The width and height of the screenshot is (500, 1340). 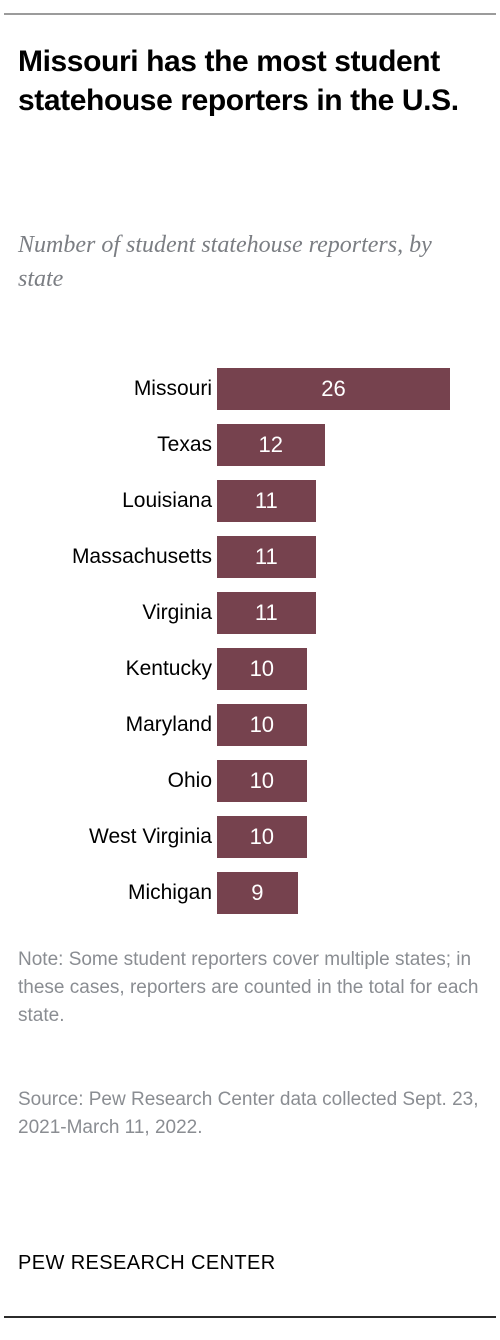 I want to click on chart-footer-brand: PEW RESEARCH CENTER, so click(x=147, y=1263).